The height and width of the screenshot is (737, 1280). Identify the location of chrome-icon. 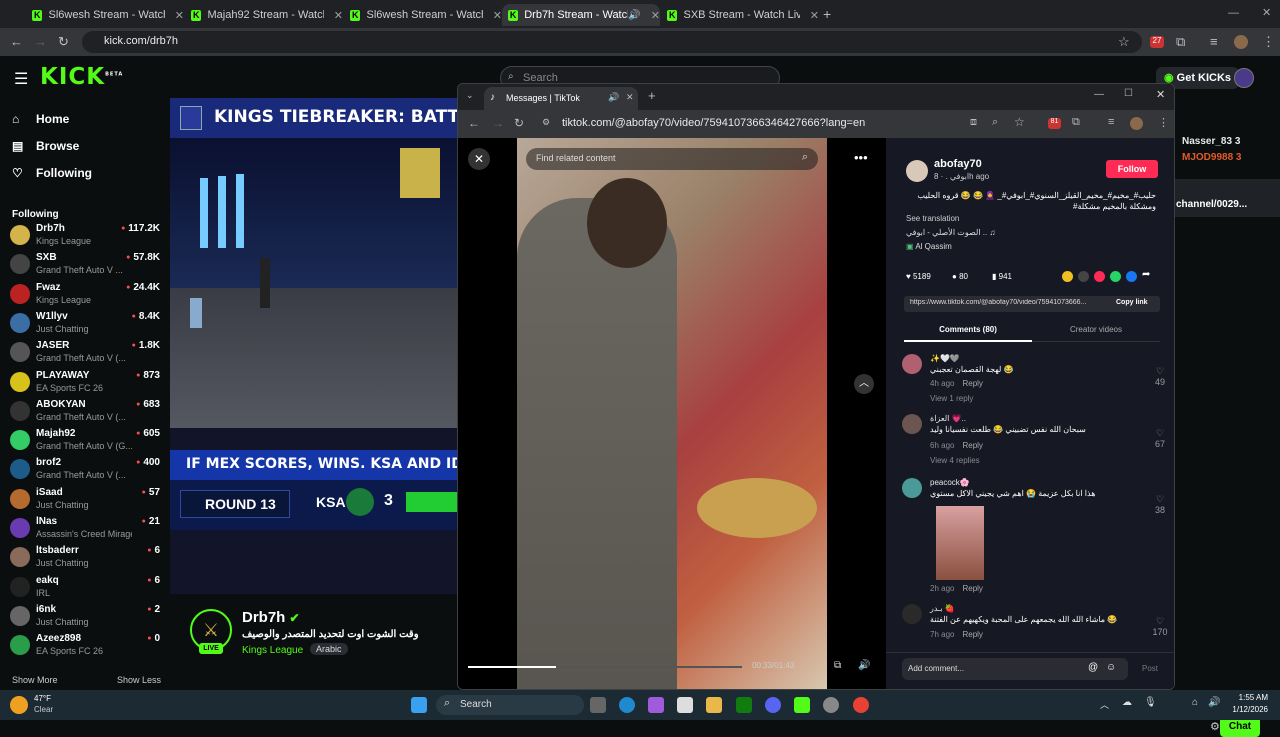
(861, 705).